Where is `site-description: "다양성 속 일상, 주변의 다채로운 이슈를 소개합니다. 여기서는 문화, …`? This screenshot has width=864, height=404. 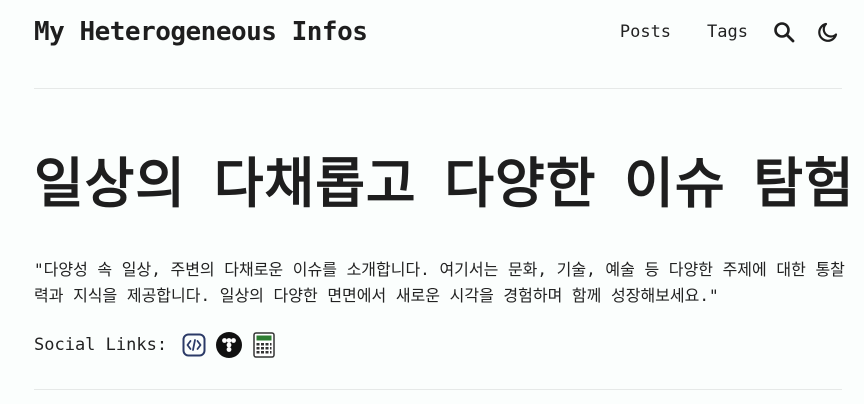
site-description: "다양성 속 일상, 주변의 다채로운 이슈를 소개합니다. 여기서는 문화, … is located at coordinates (439, 282).